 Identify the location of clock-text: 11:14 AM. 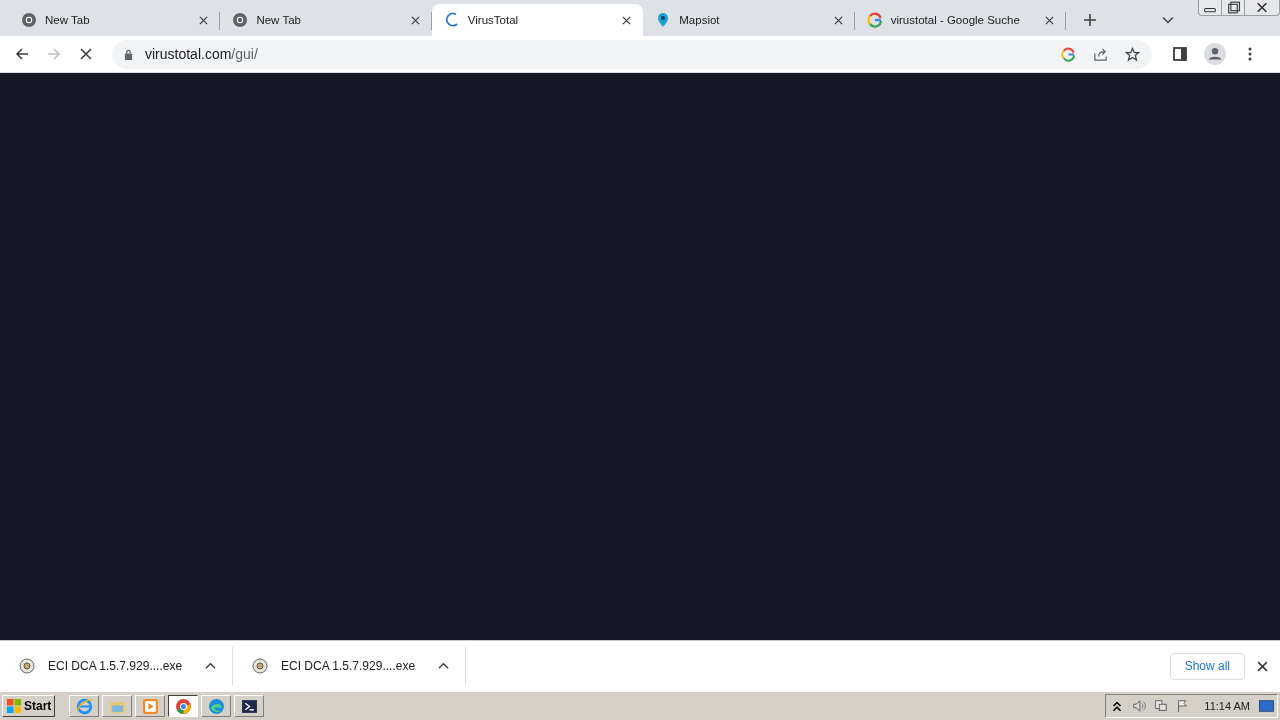
(1227, 706).